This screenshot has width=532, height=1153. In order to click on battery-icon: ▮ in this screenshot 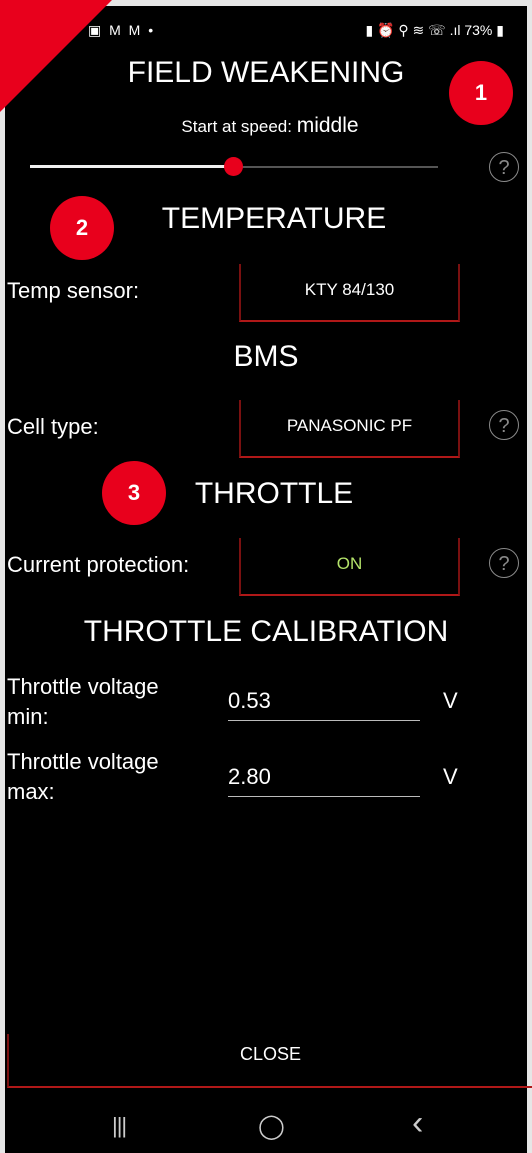, I will do `click(500, 30)`.